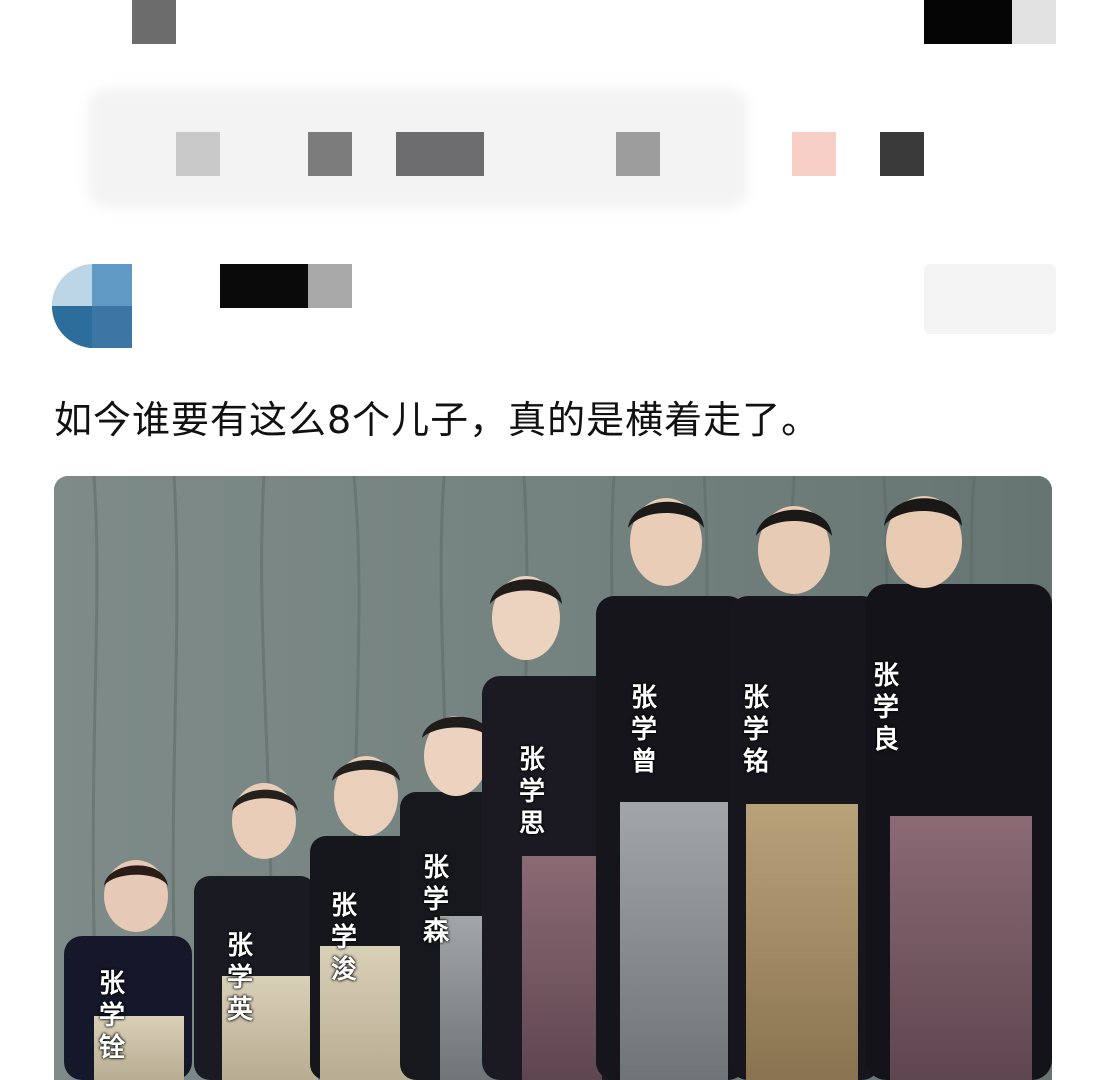 This screenshot has width=1104, height=1080. Describe the element at coordinates (437, 420) in the screenshot. I see `post-text: 如今谁要有这么8个儿子，真的是横着走了。` at that location.